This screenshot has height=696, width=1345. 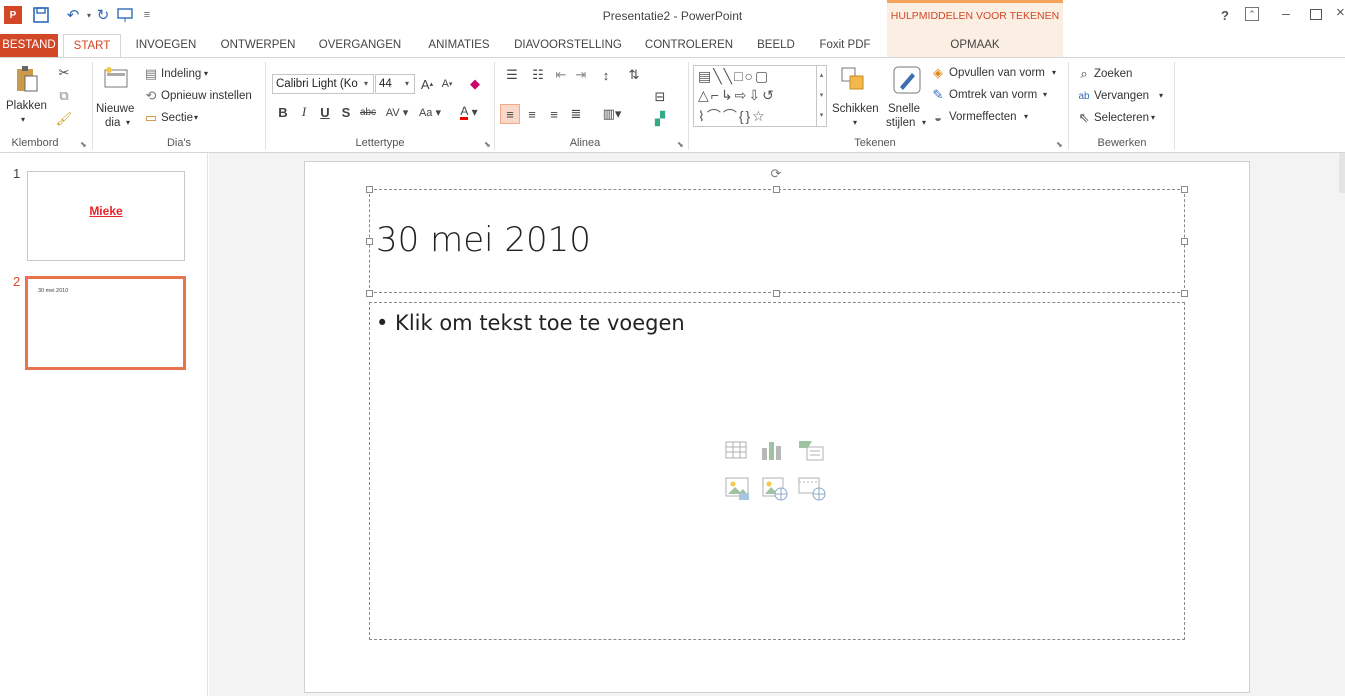 What do you see at coordinates (772, 450) in the screenshot?
I see `insert-chart-icon` at bounding box center [772, 450].